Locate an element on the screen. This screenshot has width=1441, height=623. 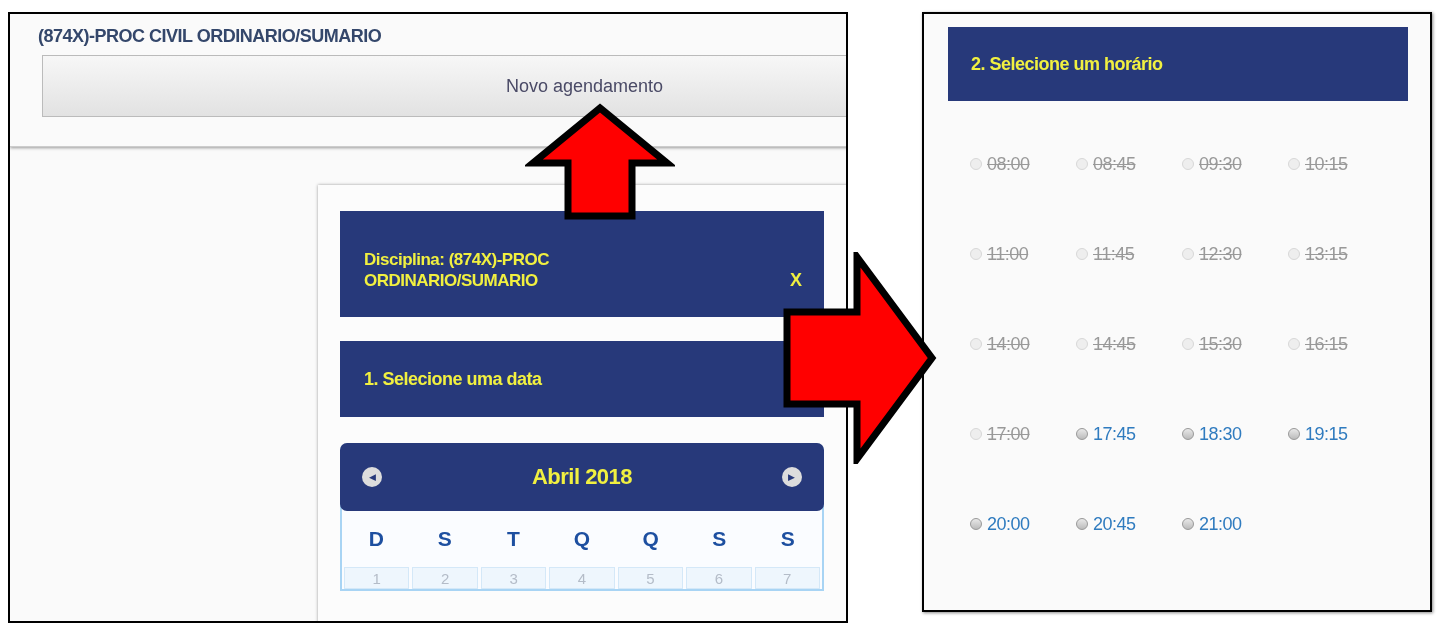
card-title: (874X)-PROC CIVIL ORDINARIO/SUMARIO is located at coordinates (210, 36).